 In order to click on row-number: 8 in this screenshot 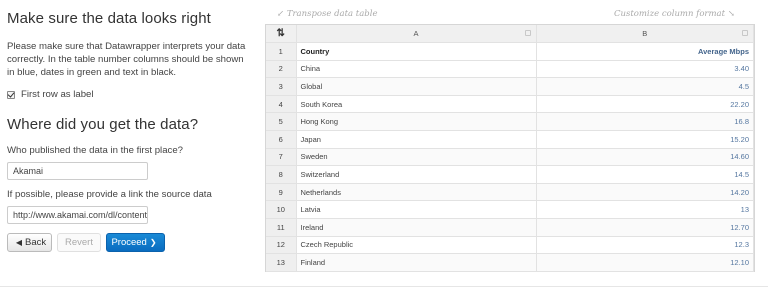, I will do `click(281, 174)`.